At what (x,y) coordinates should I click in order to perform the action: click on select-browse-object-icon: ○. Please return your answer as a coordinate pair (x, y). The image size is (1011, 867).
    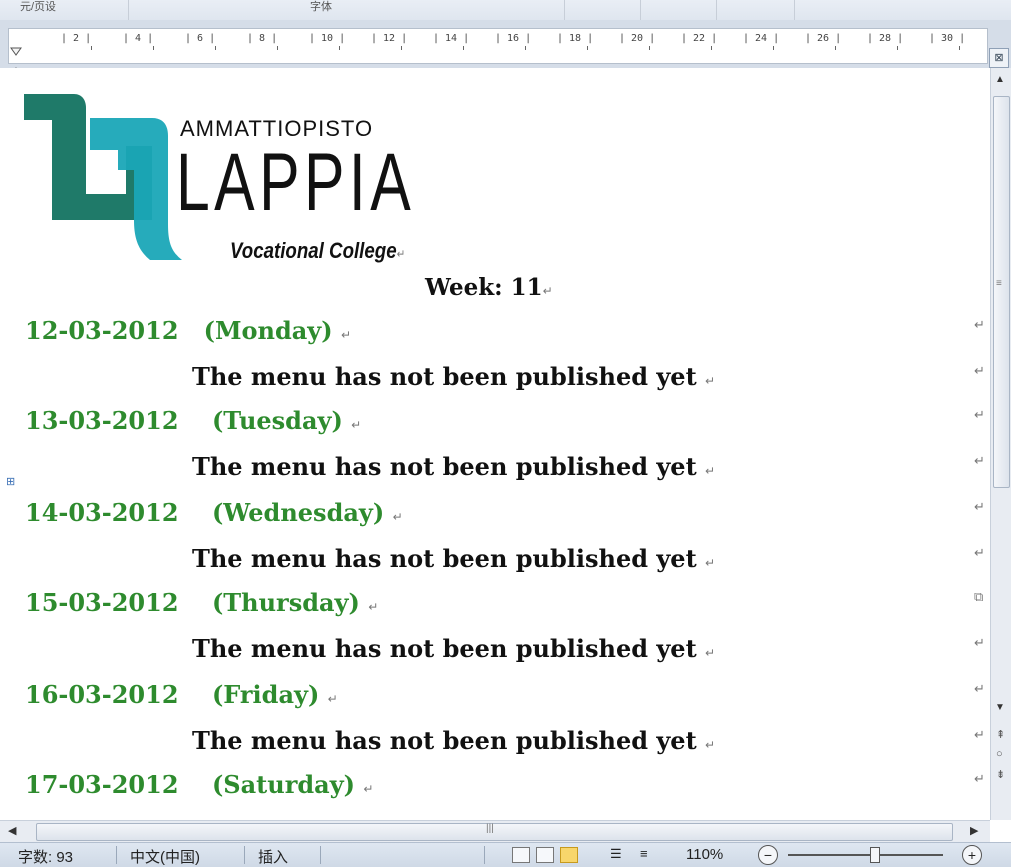
    Looking at the image, I should click on (999, 754).